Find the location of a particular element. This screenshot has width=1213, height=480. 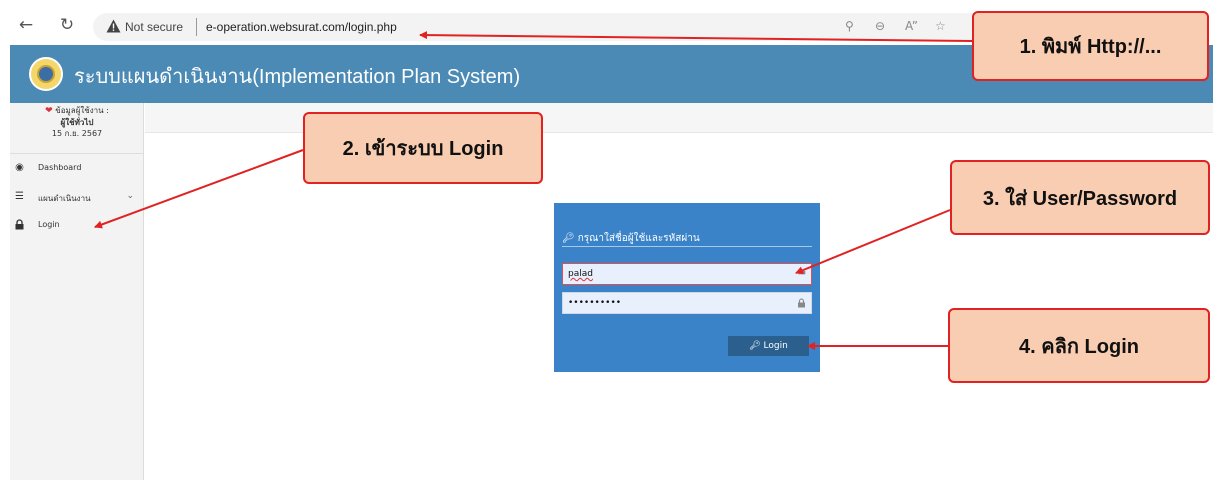

user-name: ผู้ใช้ทั่วไป is located at coordinates (77, 122).